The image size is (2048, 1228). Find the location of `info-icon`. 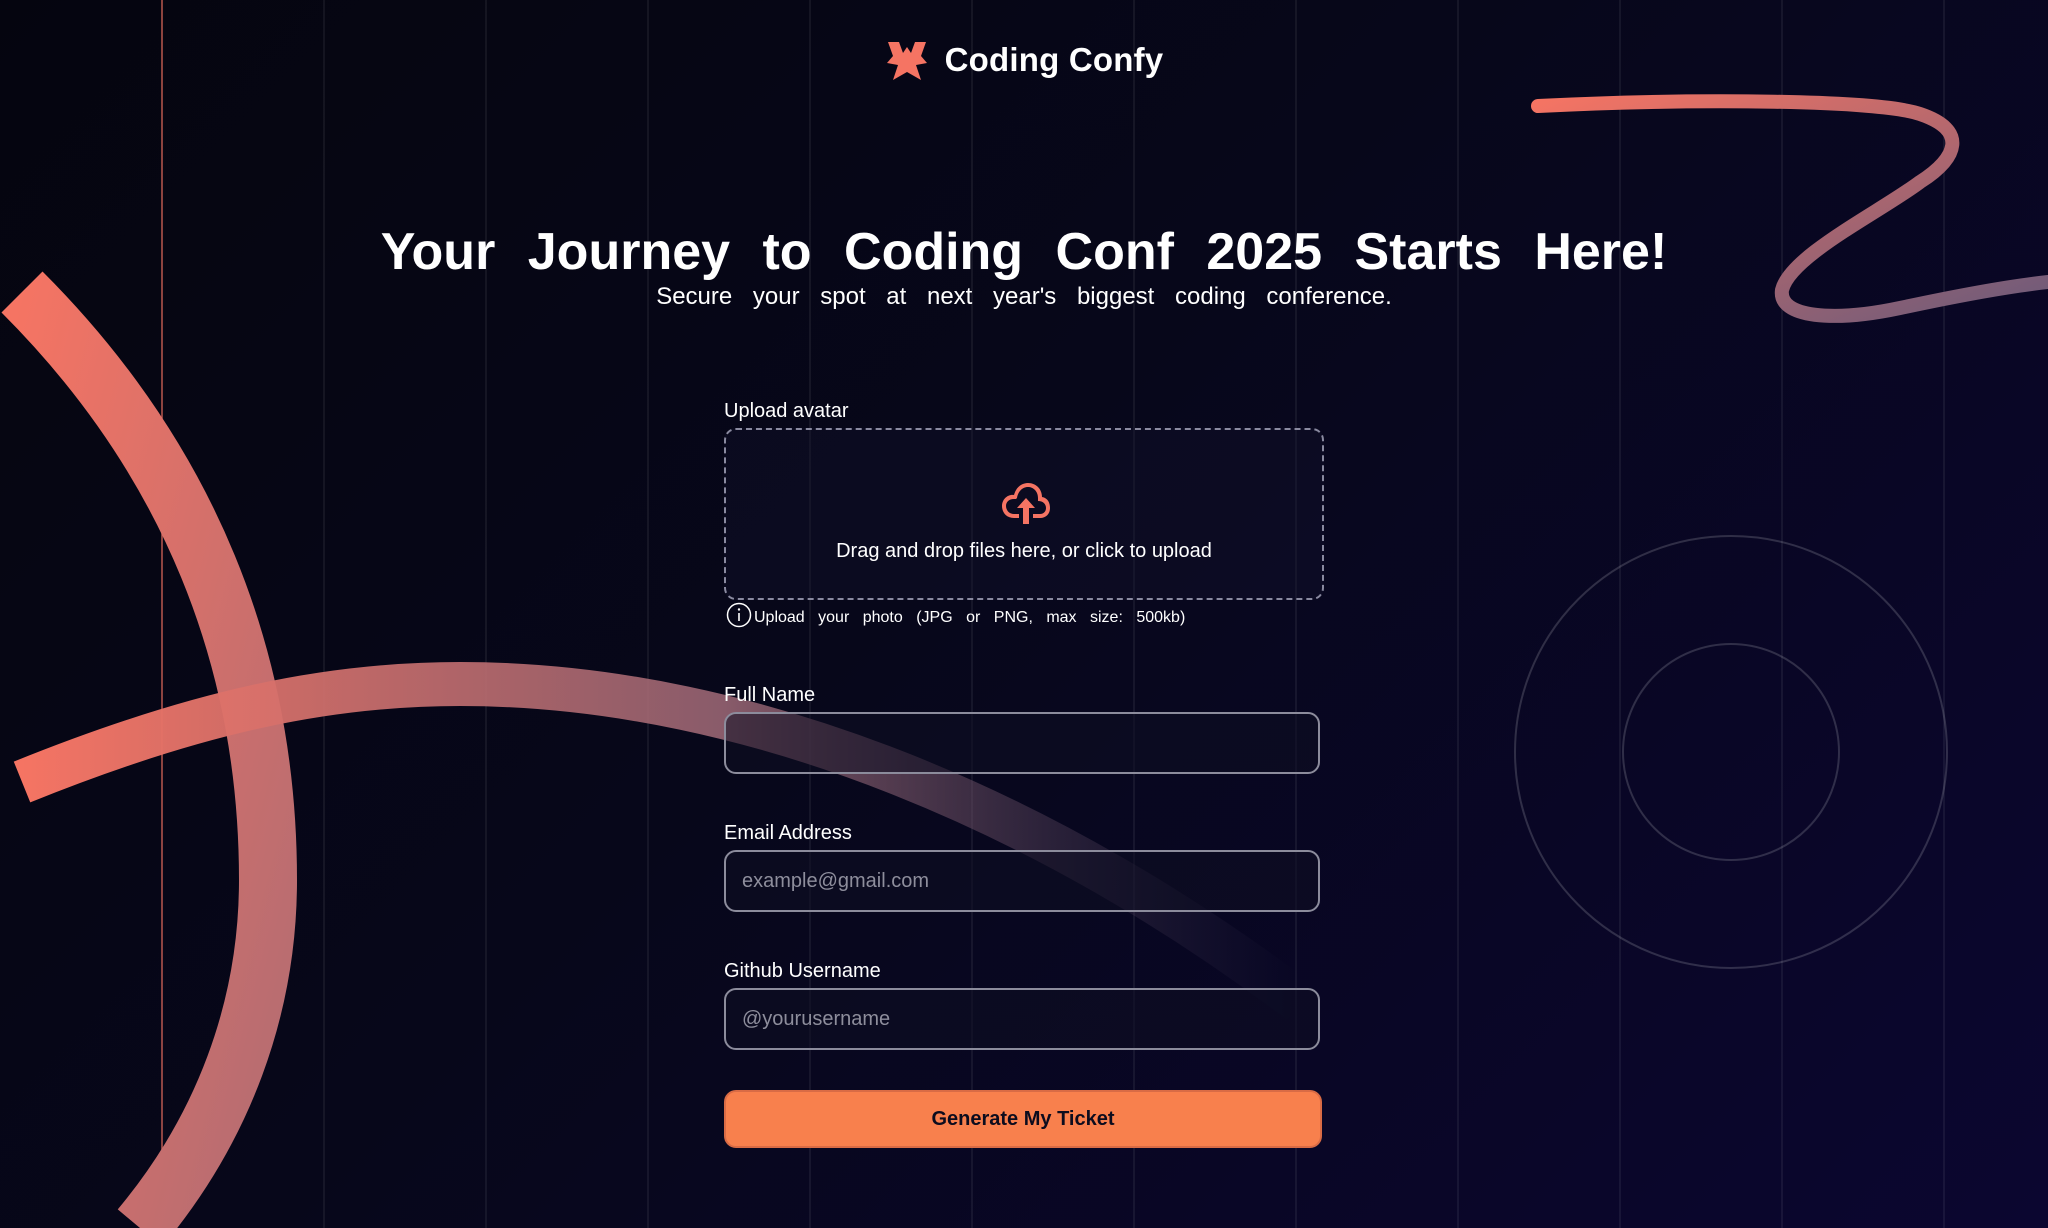

info-icon is located at coordinates (739, 615).